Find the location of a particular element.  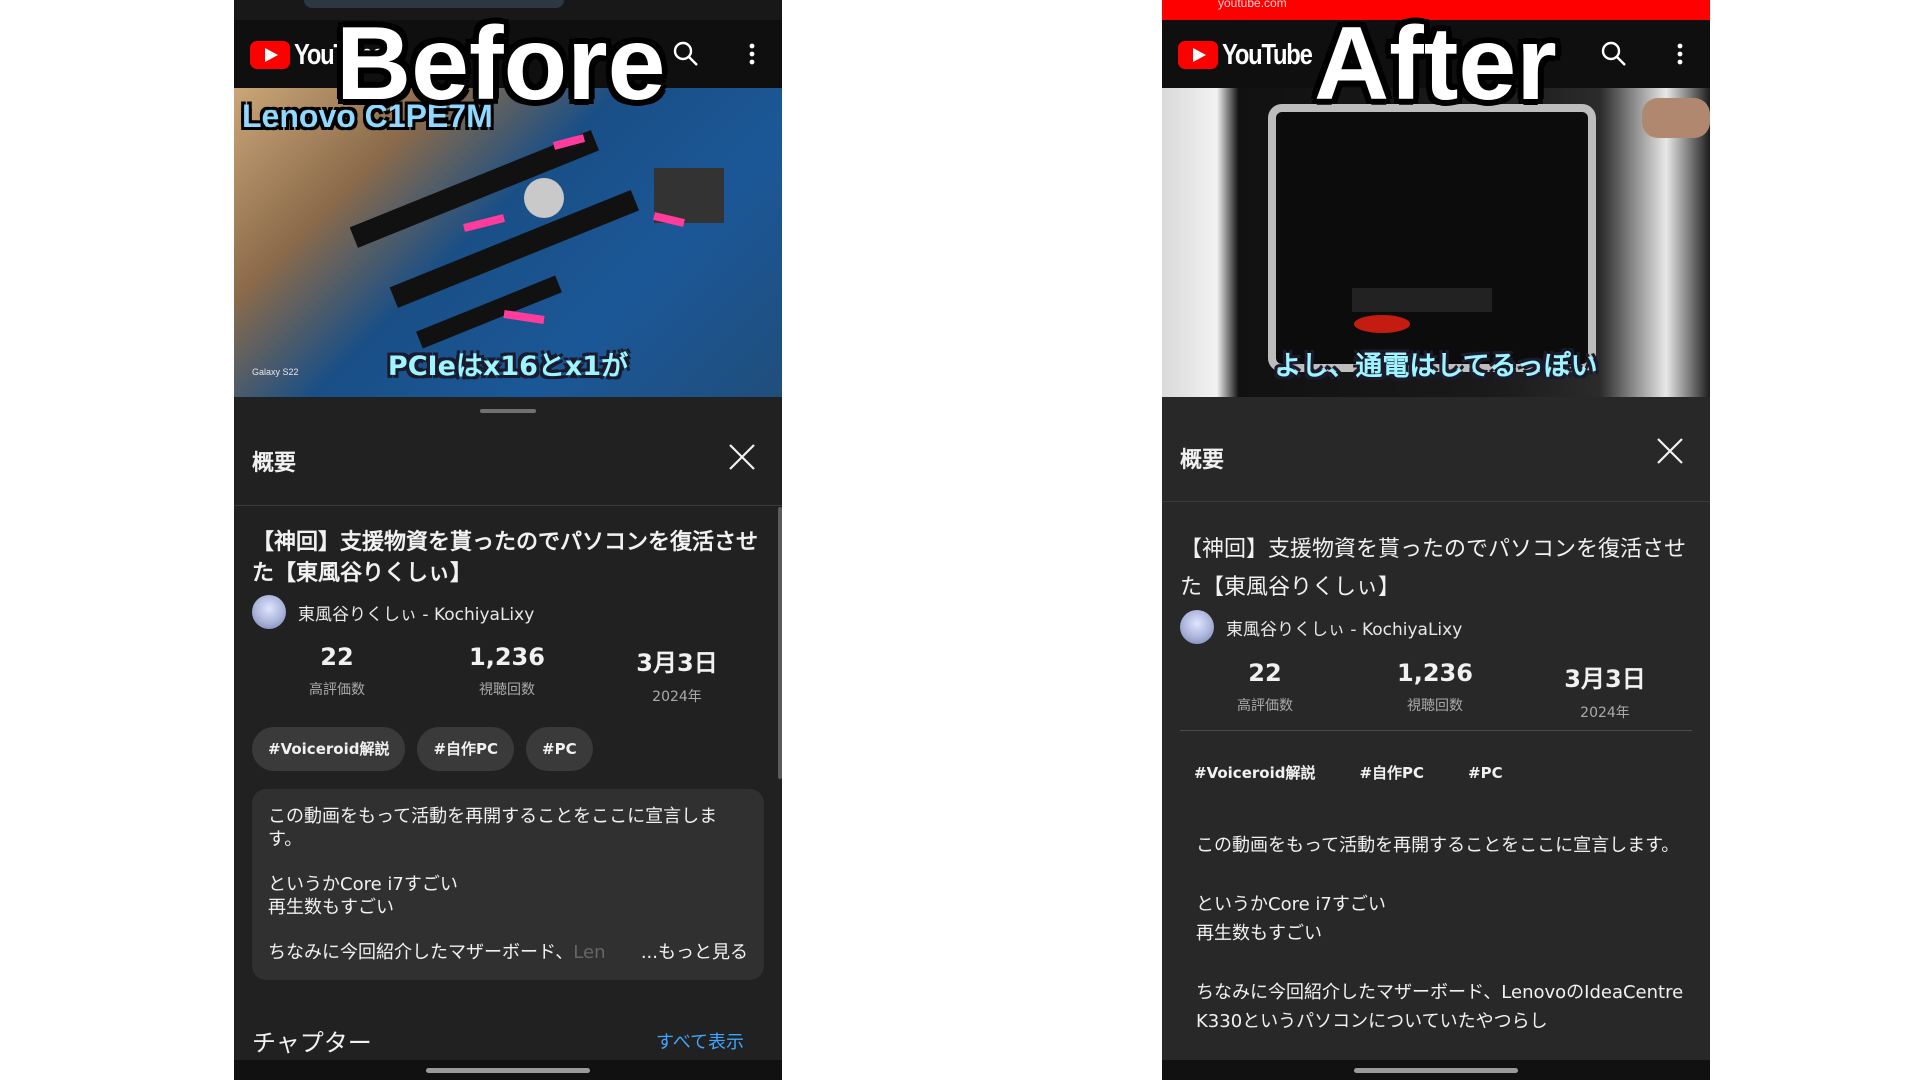

url-text: youtube.com is located at coordinates (1252, 5).